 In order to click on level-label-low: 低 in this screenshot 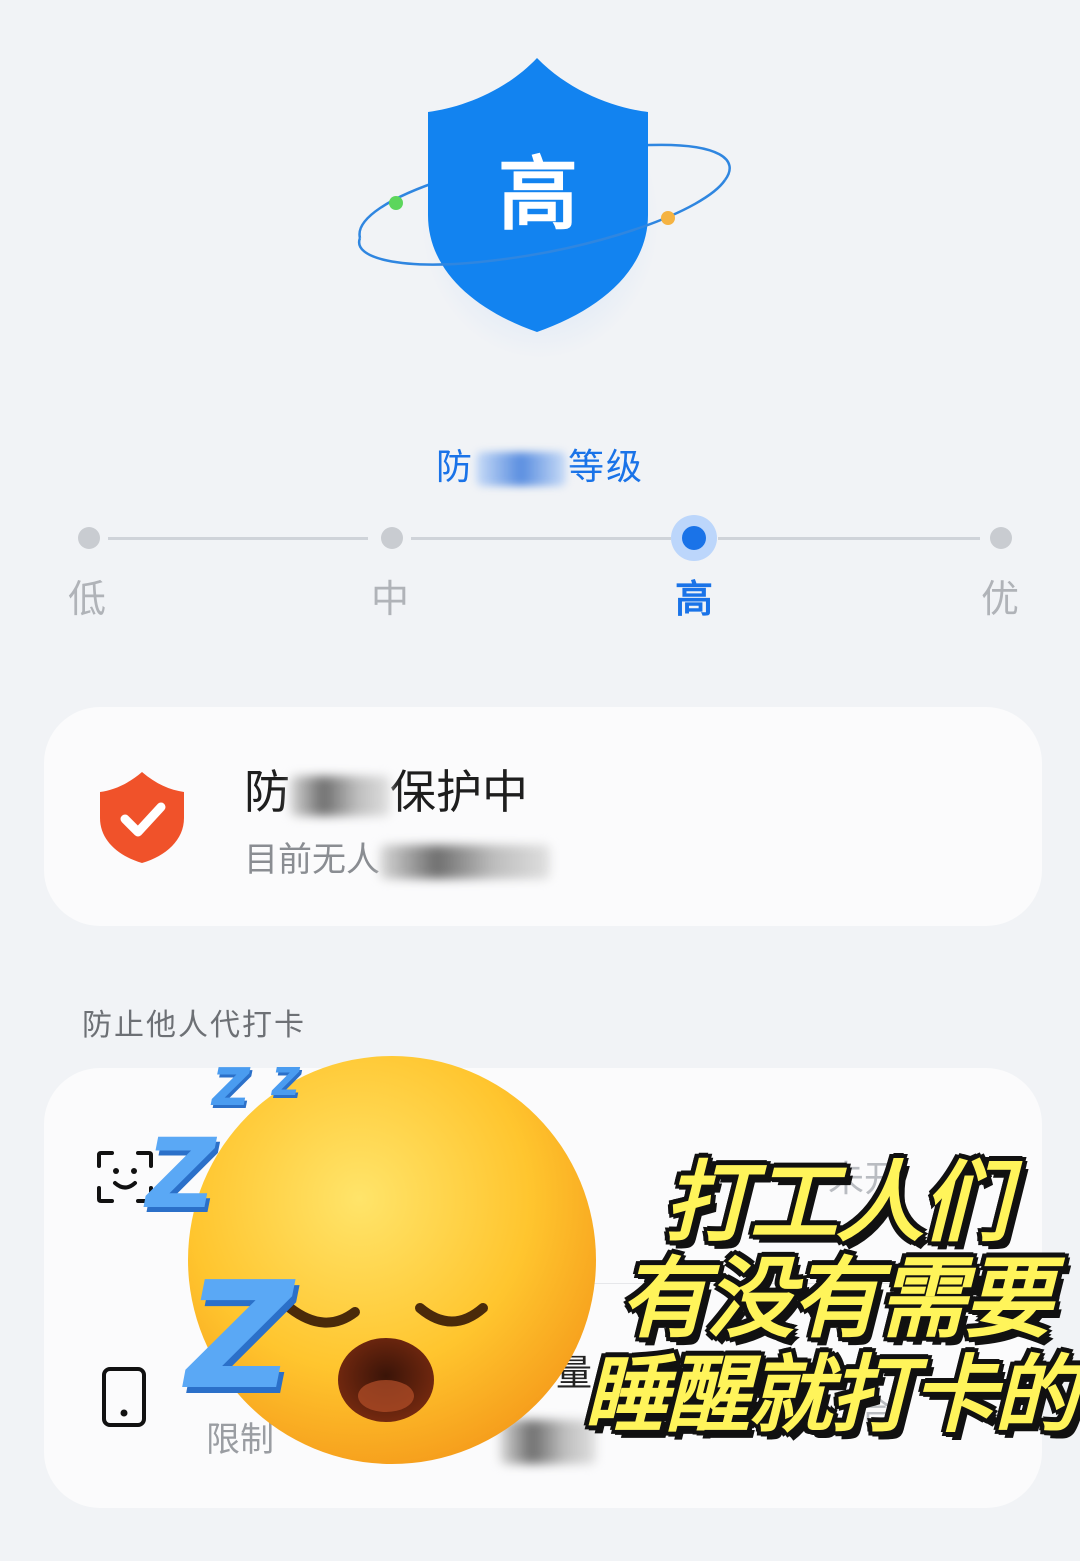, I will do `click(87, 595)`.